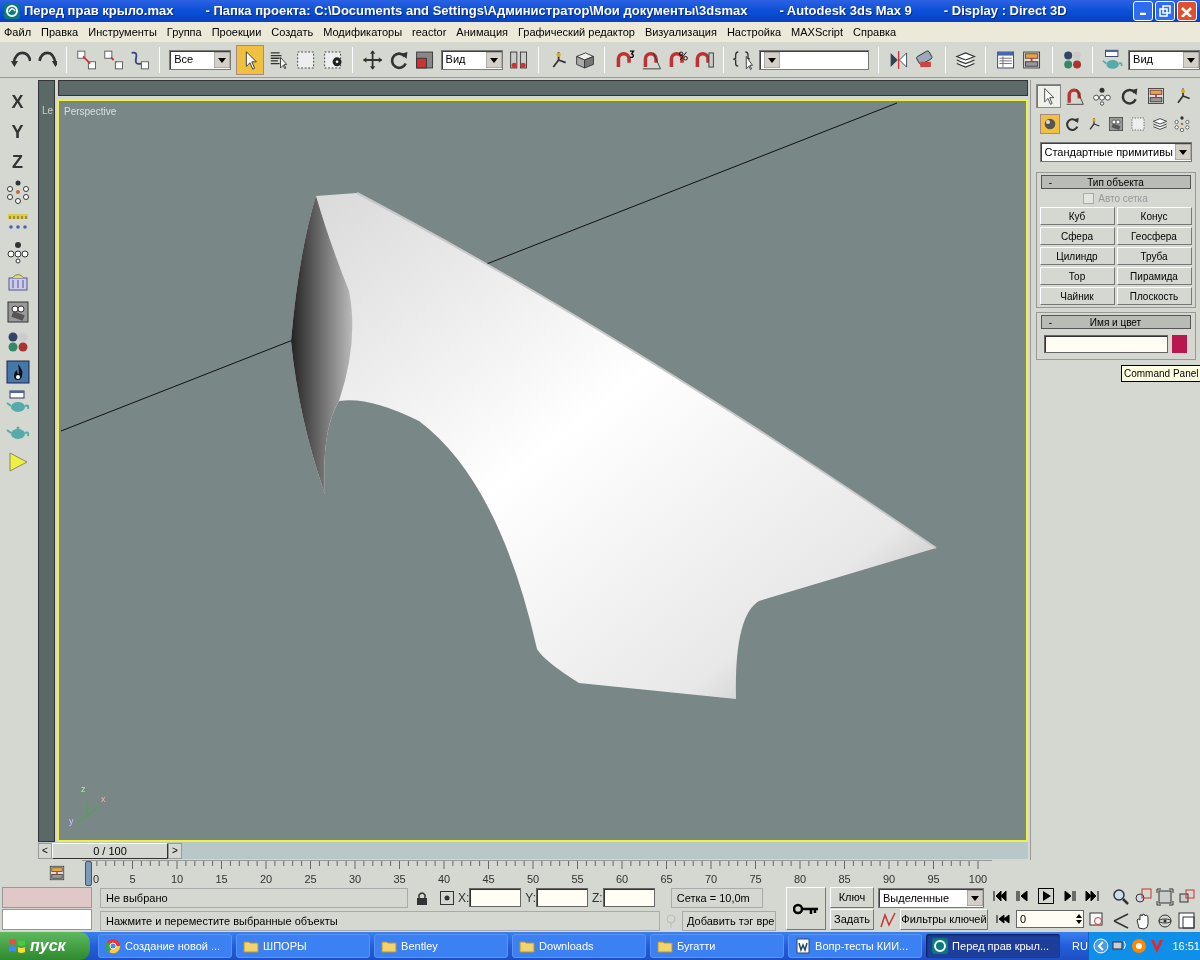 The width and height of the screenshot is (1200, 960). What do you see at coordinates (754, 32) in the screenshot?
I see `menu-item: Настройка` at bounding box center [754, 32].